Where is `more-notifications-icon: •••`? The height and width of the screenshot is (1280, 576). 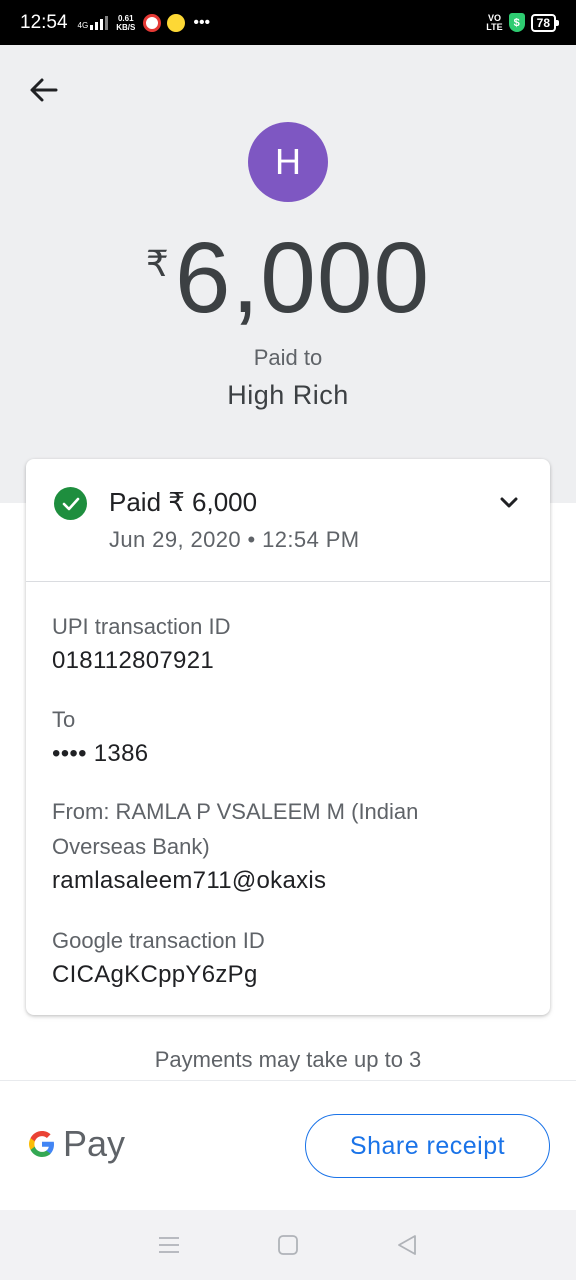 more-notifications-icon: ••• is located at coordinates (202, 22).